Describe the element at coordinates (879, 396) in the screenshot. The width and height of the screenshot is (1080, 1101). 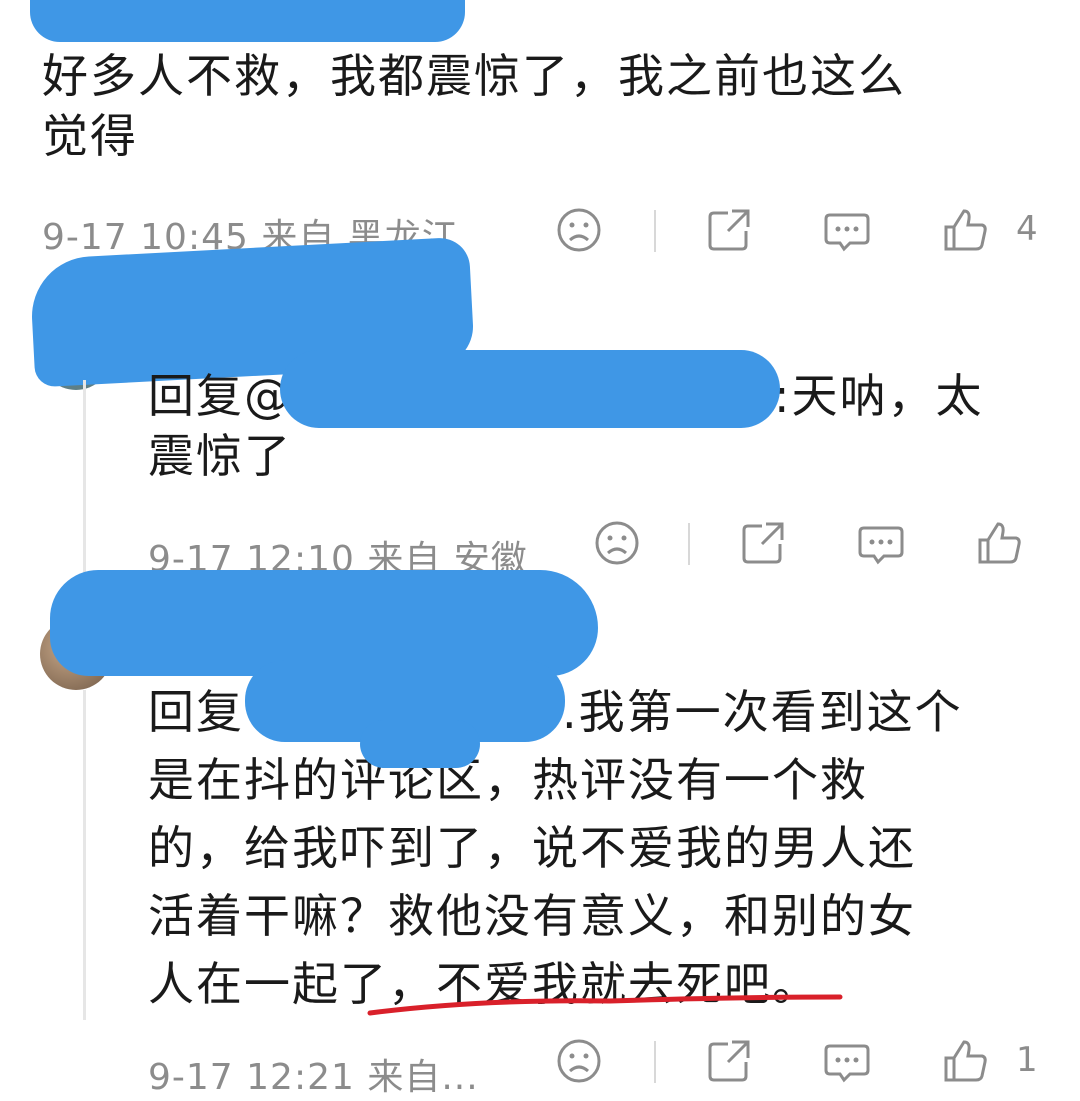
I see `reply-text-tail: :天呐，太` at that location.